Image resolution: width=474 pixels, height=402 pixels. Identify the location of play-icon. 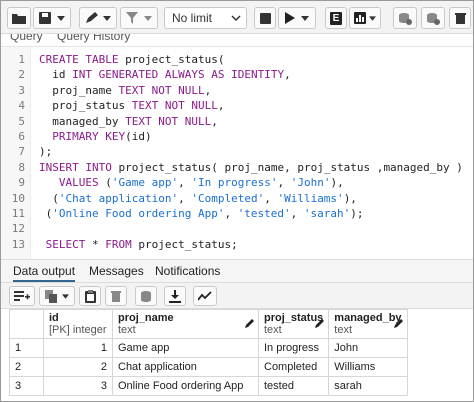
(290, 18).